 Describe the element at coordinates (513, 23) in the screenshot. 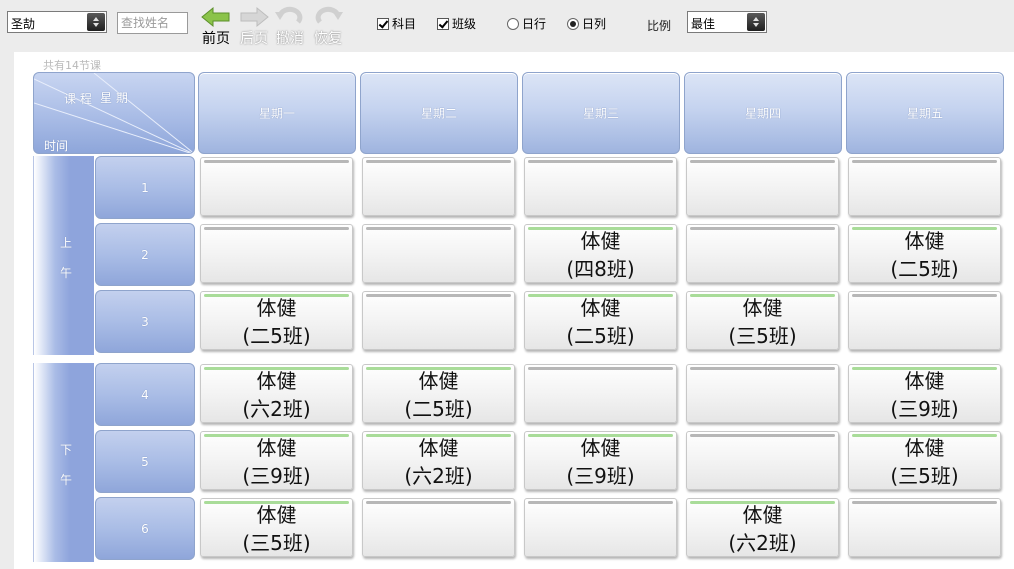

I see `radio-unselected-icon` at that location.